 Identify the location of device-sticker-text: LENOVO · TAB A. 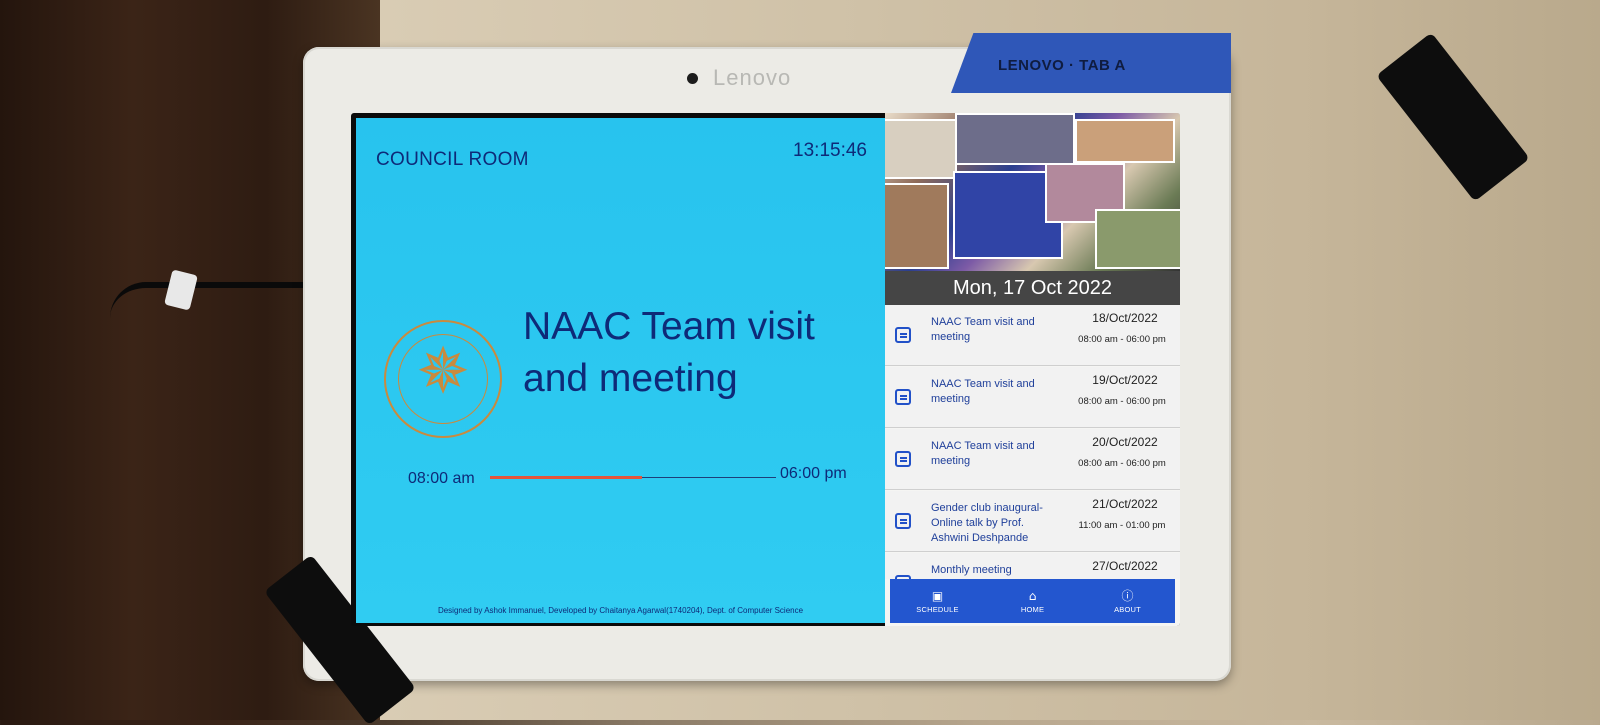
(1062, 65).